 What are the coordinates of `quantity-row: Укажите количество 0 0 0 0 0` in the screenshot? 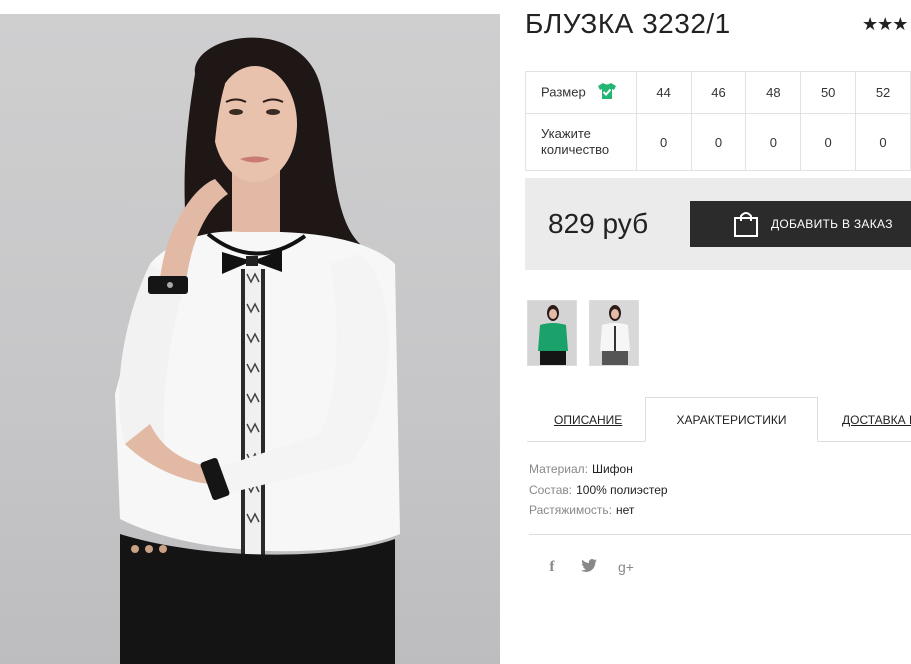 It's located at (718, 142).